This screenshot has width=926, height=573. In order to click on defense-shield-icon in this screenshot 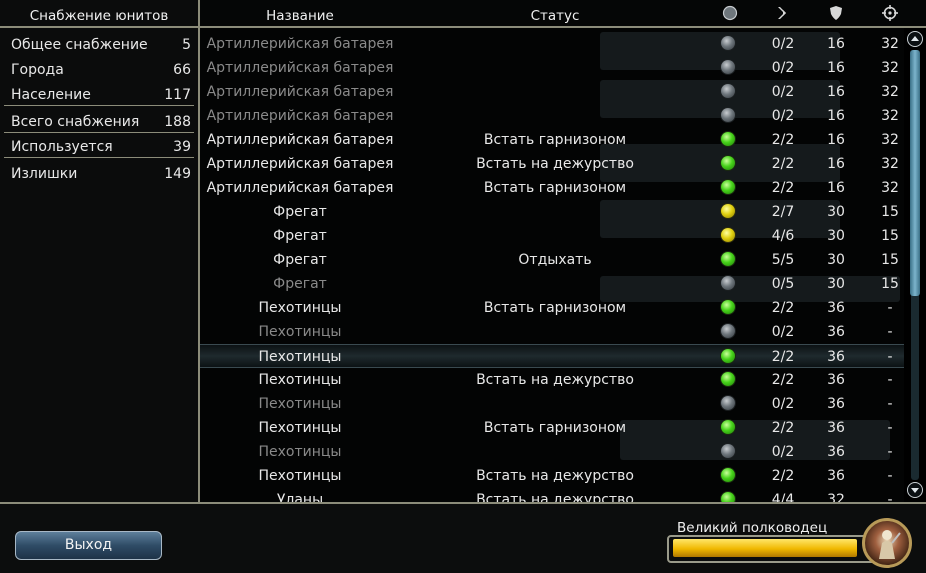, I will do `click(836, 13)`.